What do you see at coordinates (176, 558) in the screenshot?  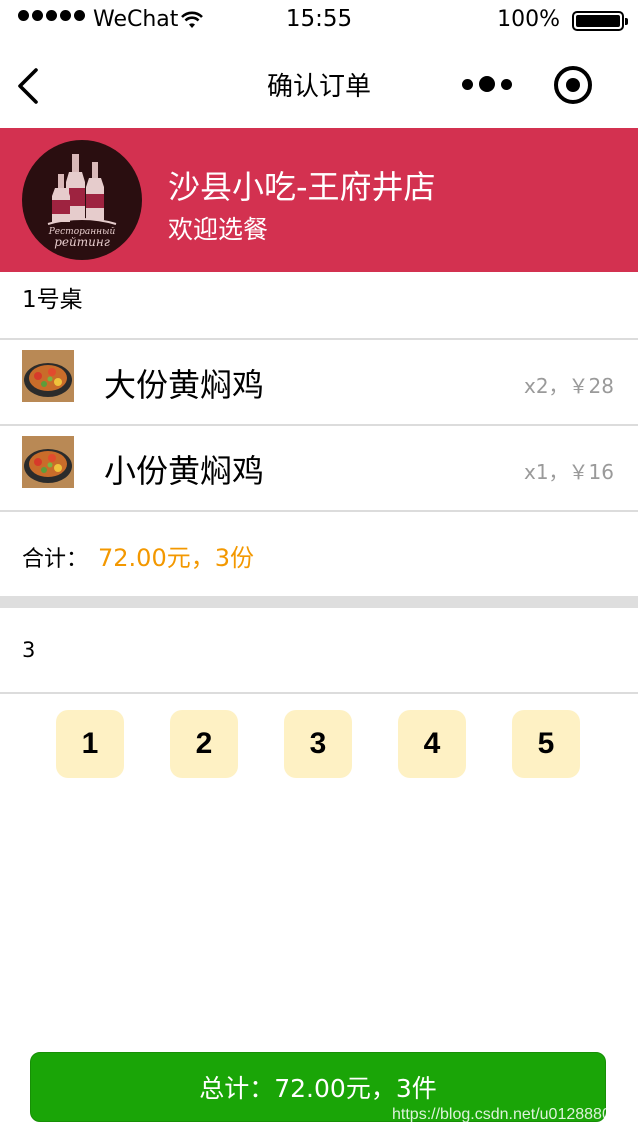 I see `subtotal-amount: 72.00元，3份` at bounding box center [176, 558].